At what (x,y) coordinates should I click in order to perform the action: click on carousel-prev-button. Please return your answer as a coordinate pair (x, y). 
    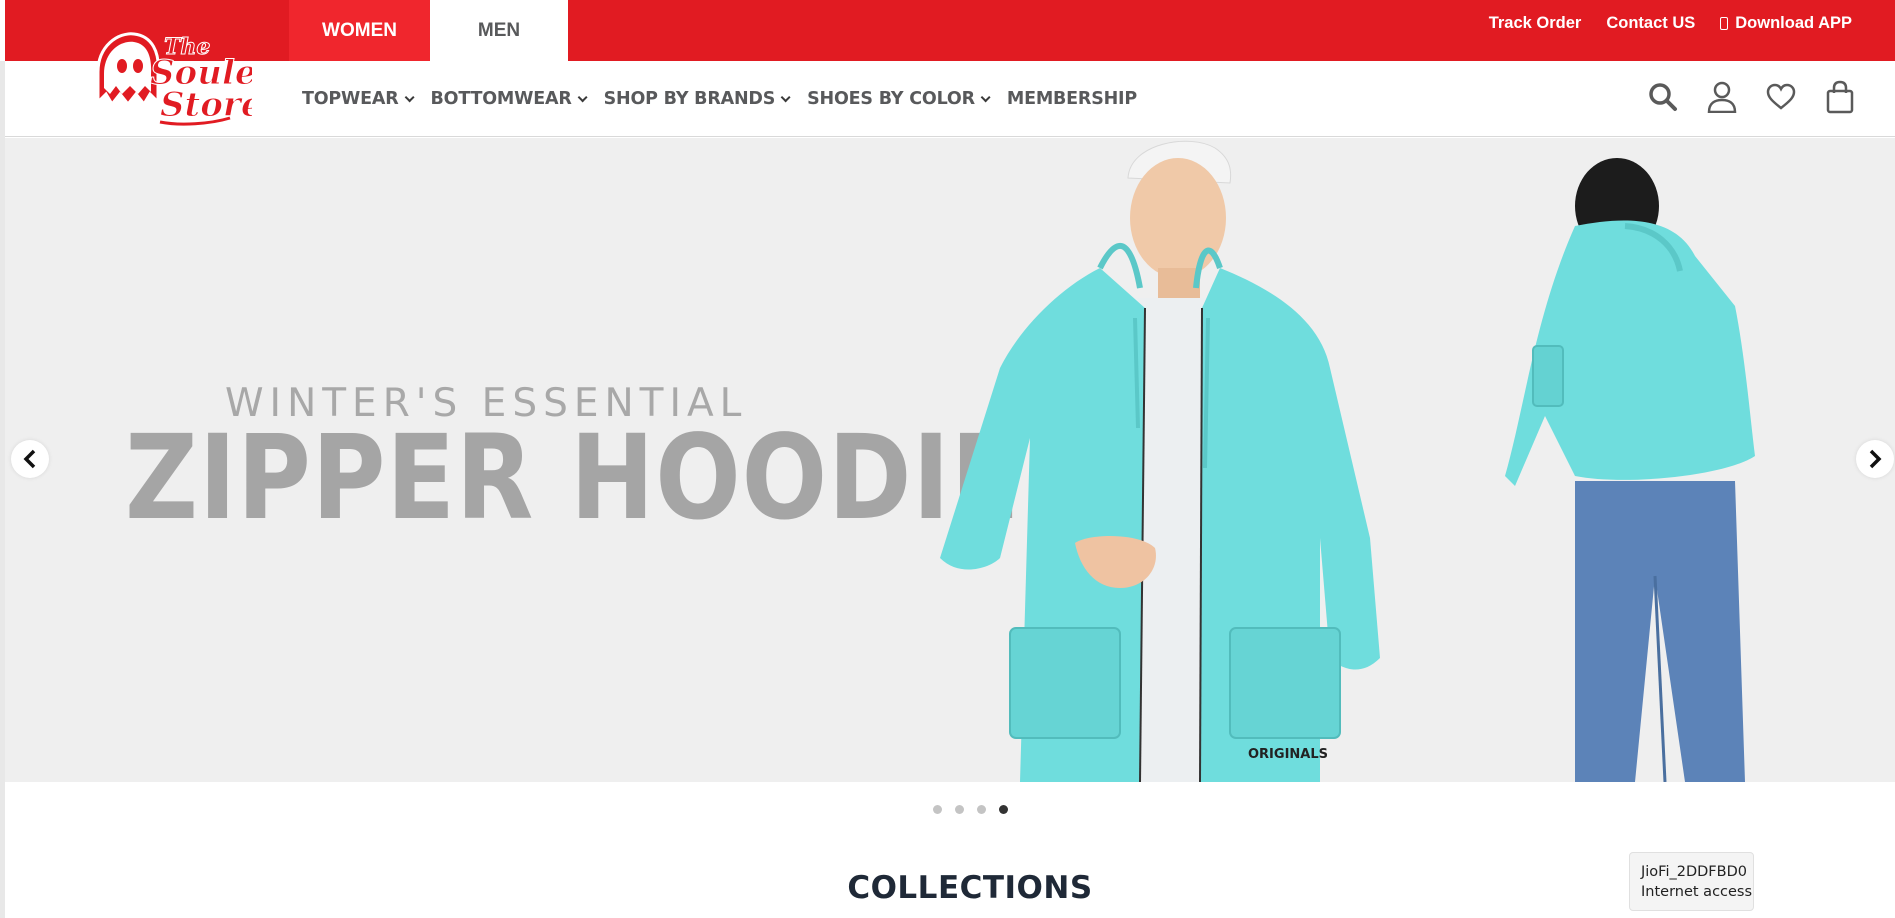
    Looking at the image, I should click on (30, 459).